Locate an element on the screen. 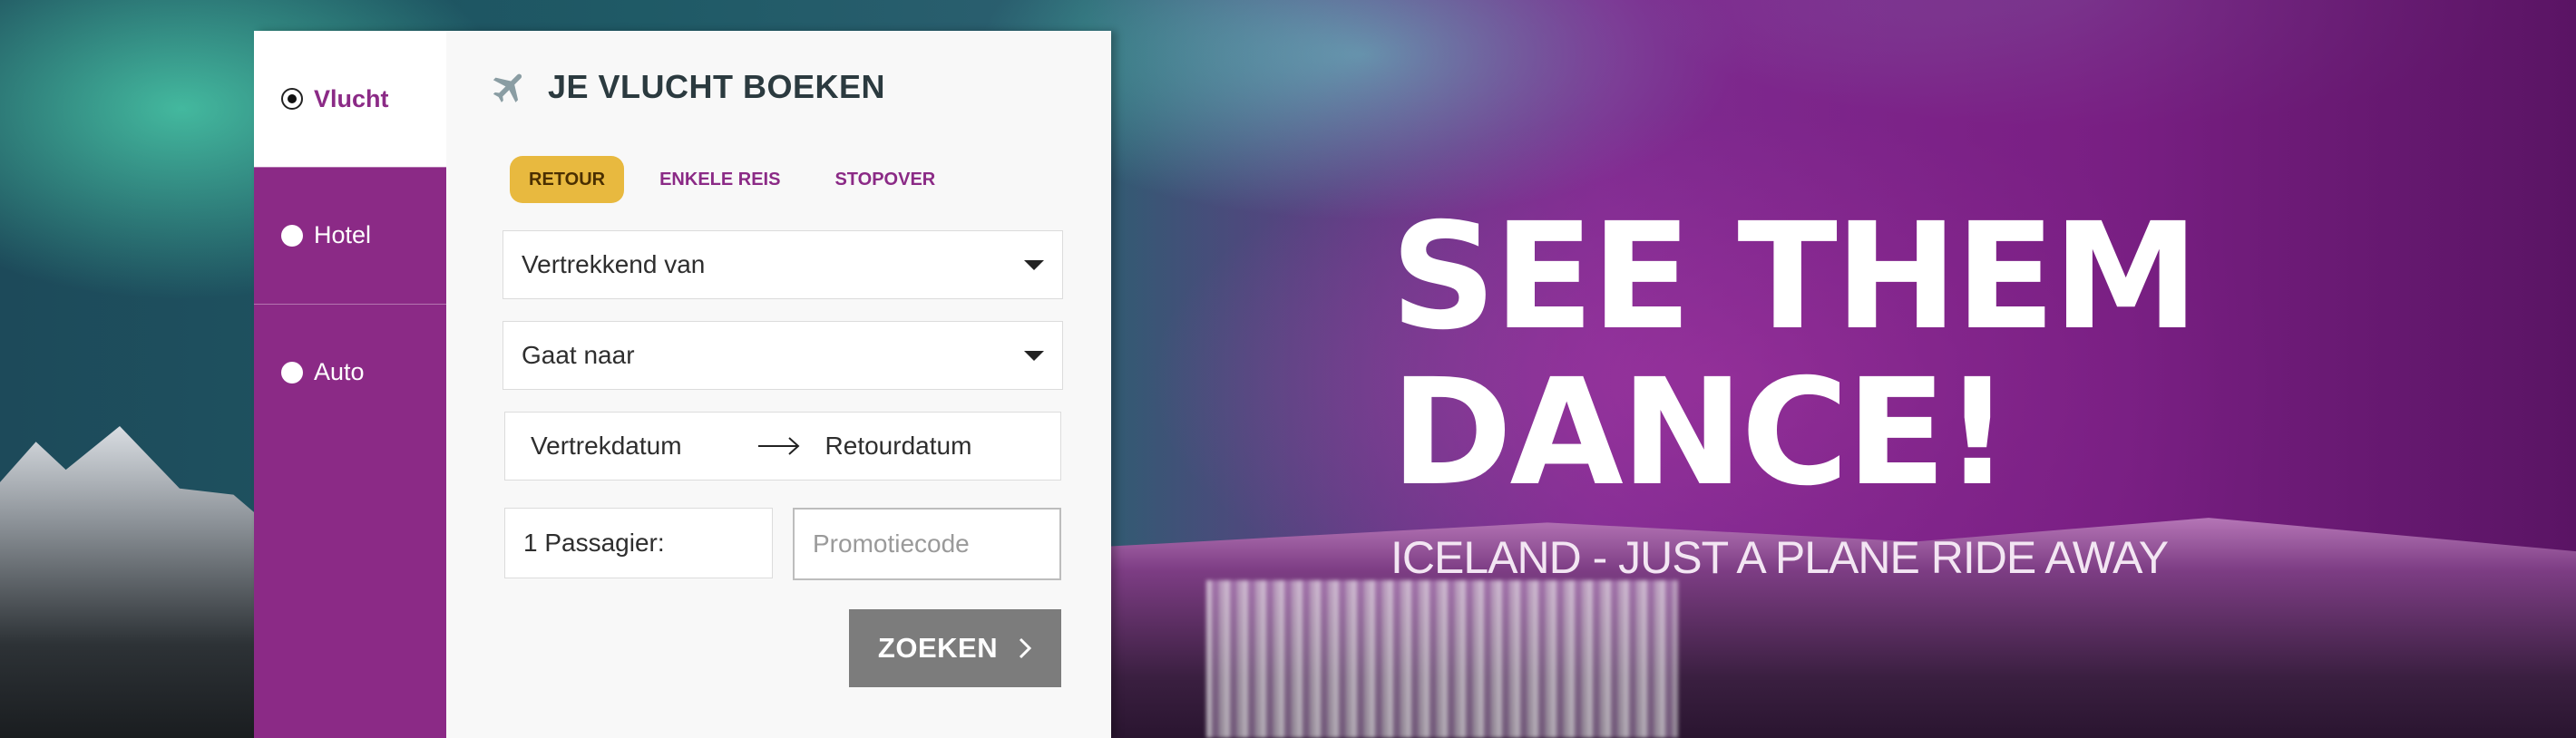 This screenshot has height=738, width=2576. nav-item-label: Hotel is located at coordinates (343, 234).